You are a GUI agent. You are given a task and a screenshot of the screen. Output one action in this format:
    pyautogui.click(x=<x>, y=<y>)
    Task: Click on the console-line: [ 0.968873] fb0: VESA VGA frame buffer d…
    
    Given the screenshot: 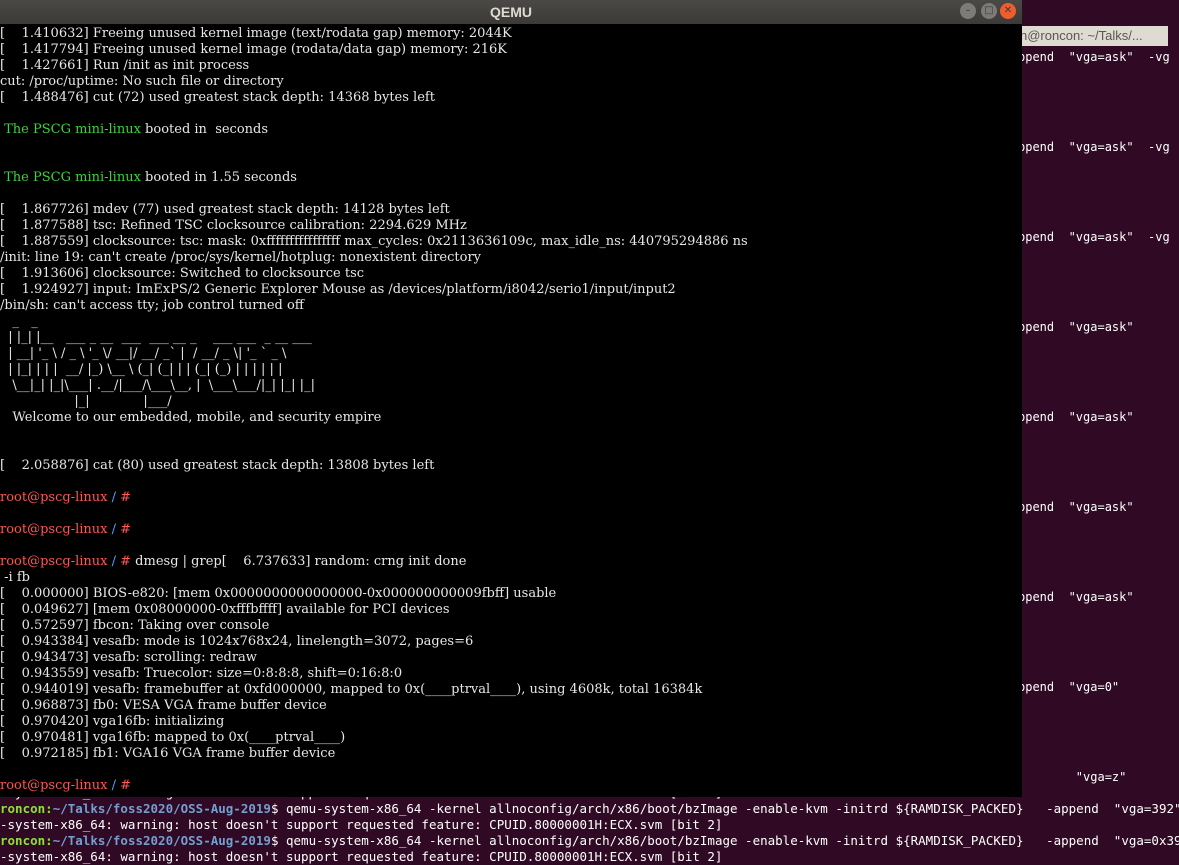 What is the action you would take?
    pyautogui.click(x=163, y=706)
    